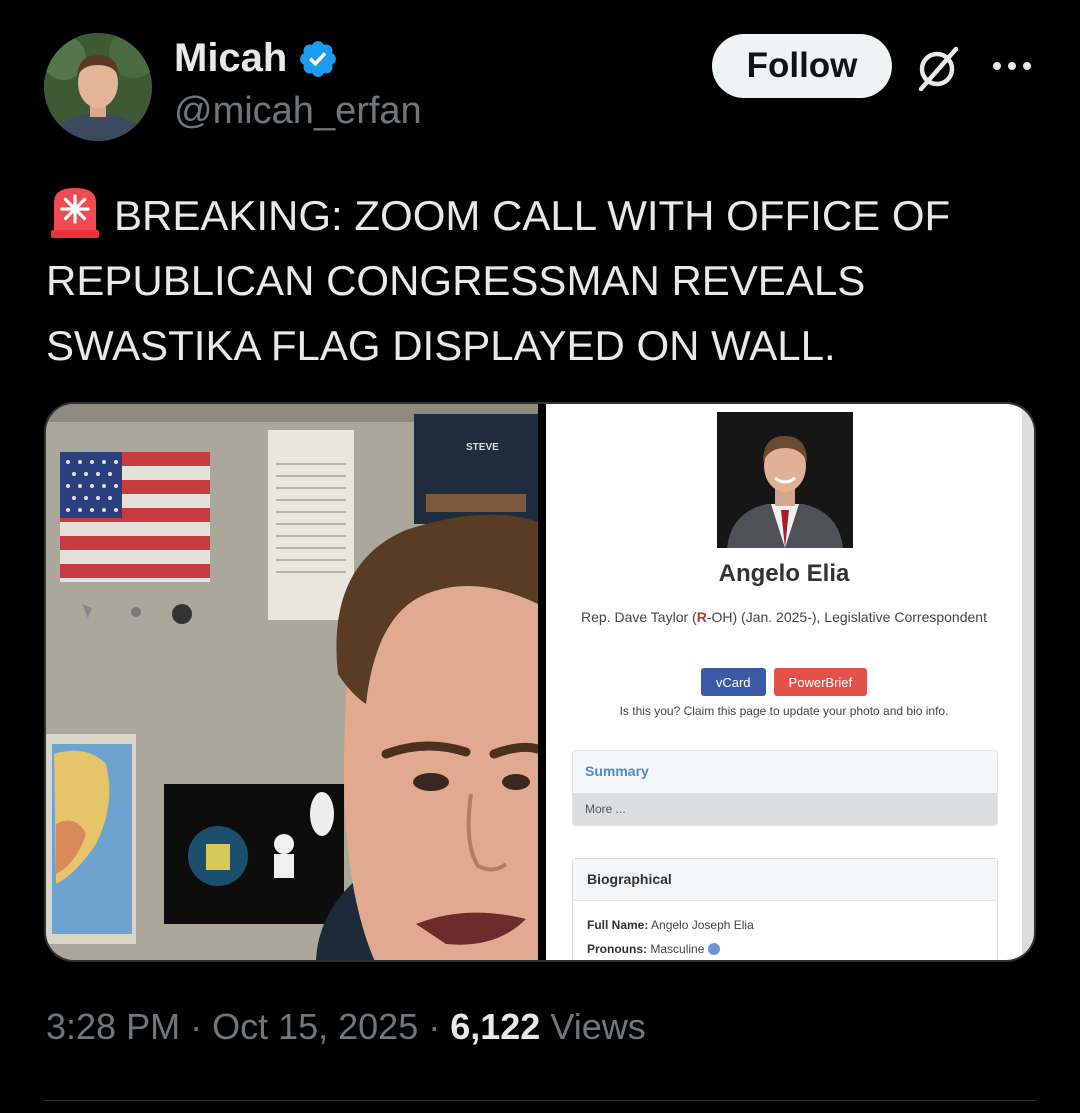  Describe the element at coordinates (639, 617) in the screenshot. I see `profile-title-pre: Rep. Dave Taylor (` at that location.